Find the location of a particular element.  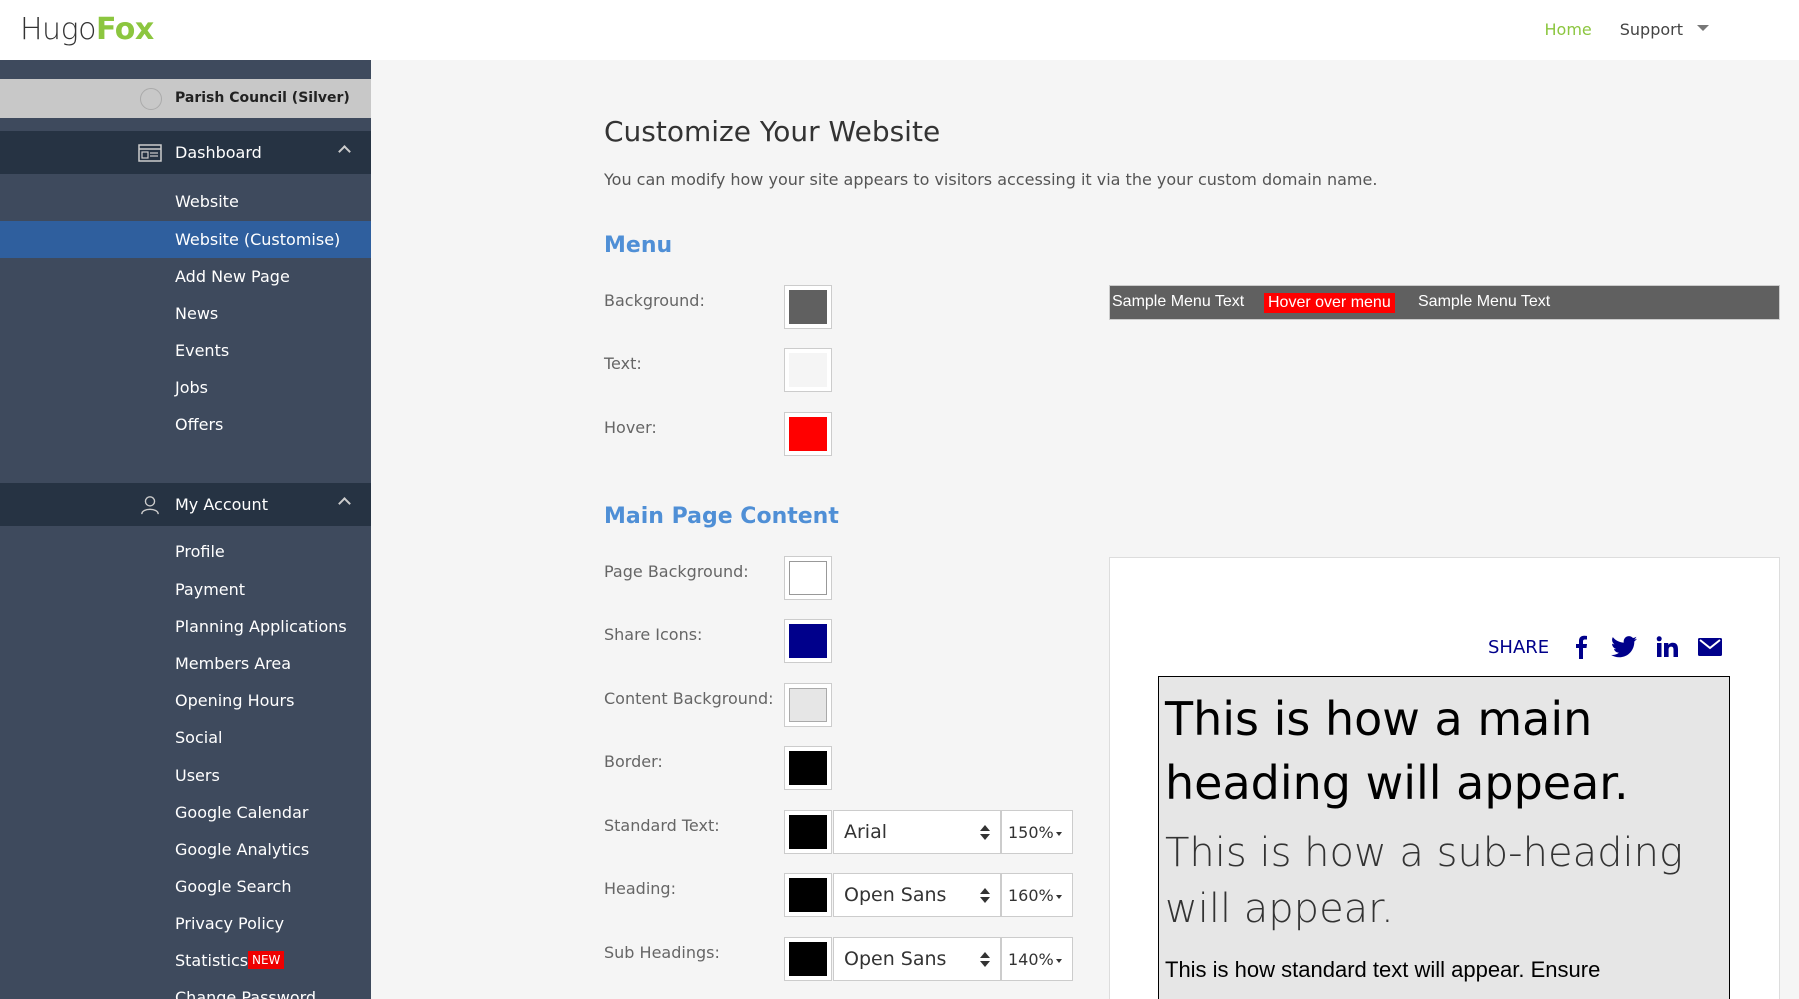

share-icons-color-picker is located at coordinates (808, 641).